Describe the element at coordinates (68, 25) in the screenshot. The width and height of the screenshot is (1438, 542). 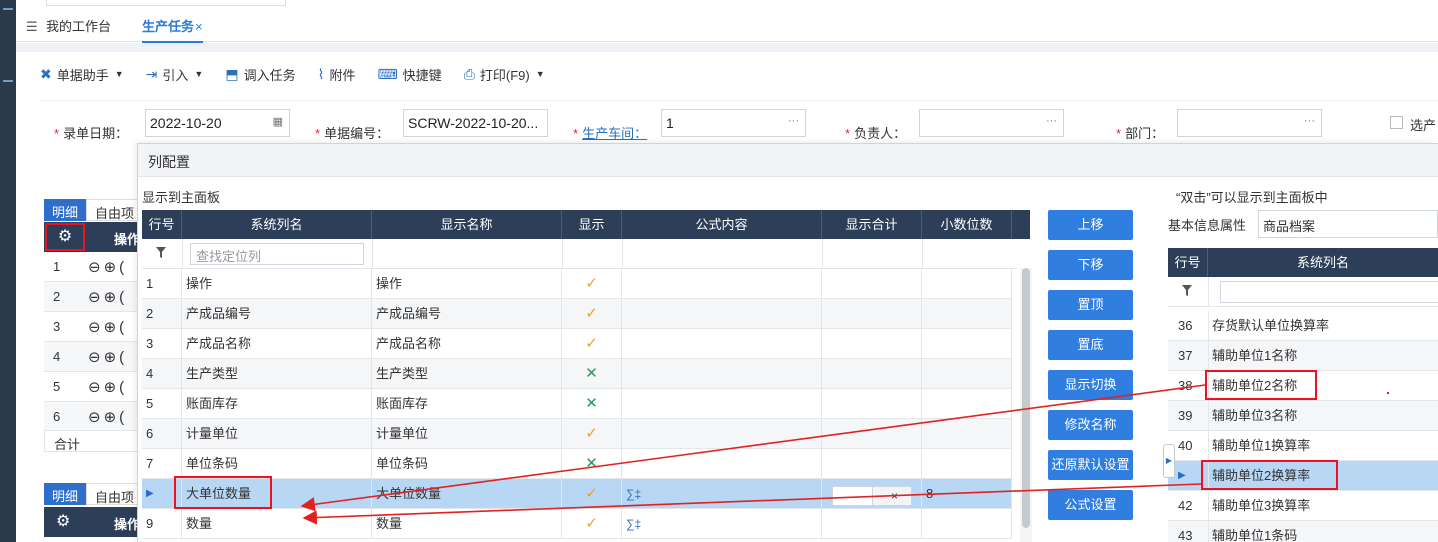
I see `tab-workbench: ☰ 我的工作台` at that location.